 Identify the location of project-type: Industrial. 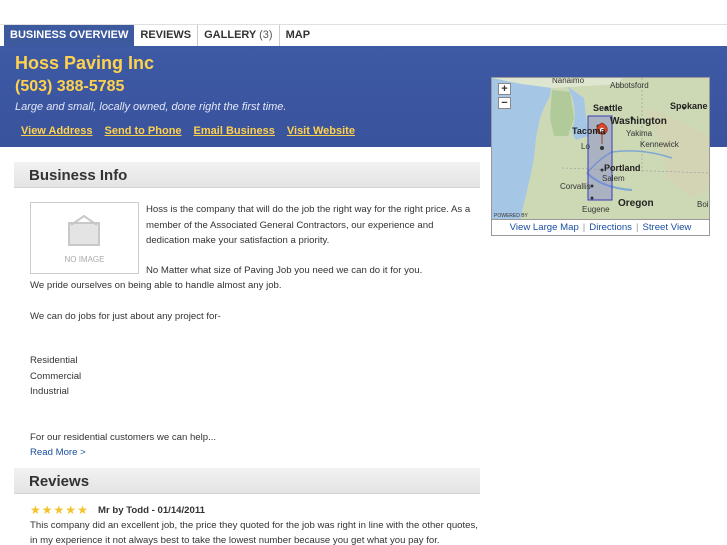
(49, 391).